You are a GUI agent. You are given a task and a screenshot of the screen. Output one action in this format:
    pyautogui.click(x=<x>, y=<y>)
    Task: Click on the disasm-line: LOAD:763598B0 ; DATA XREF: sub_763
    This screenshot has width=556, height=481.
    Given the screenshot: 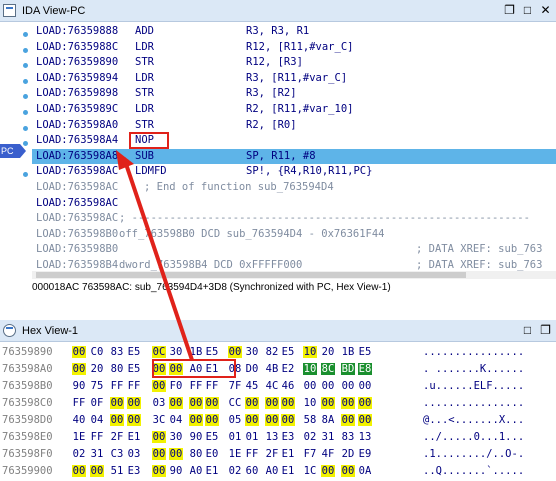 What is the action you would take?
    pyautogui.click(x=294, y=250)
    